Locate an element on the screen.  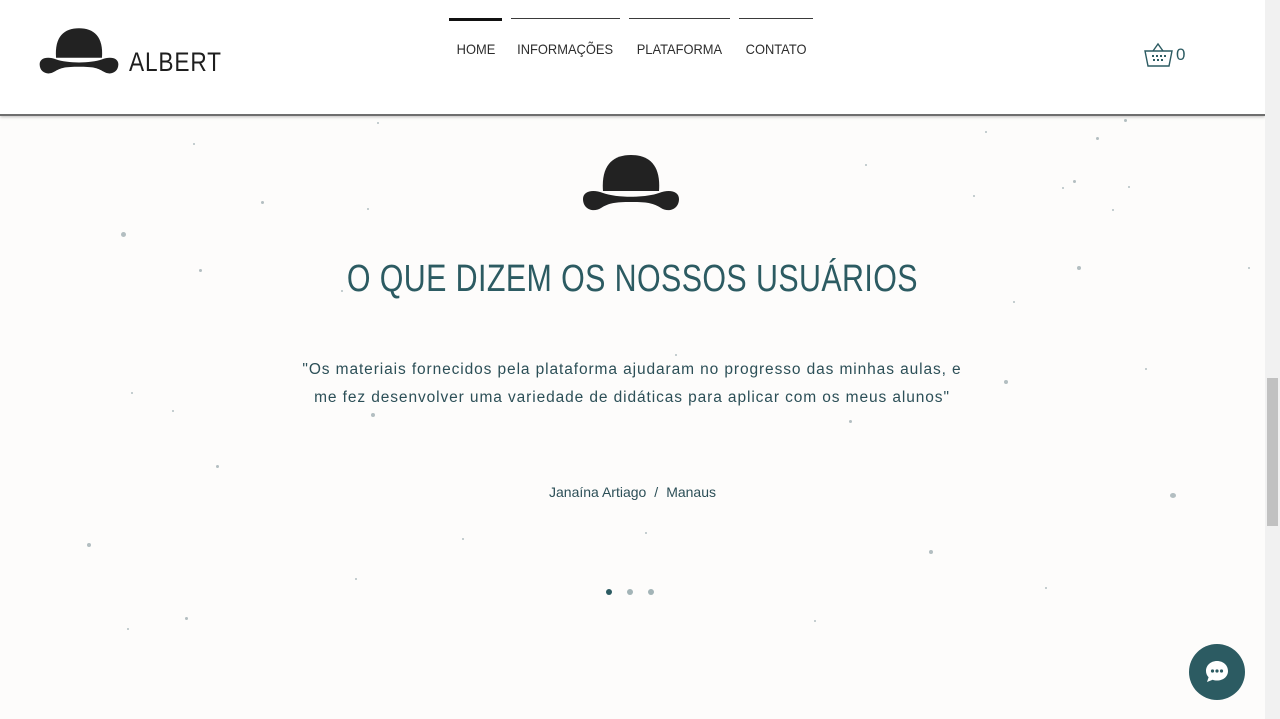
cart-button: 0 is located at coordinates (1164, 55).